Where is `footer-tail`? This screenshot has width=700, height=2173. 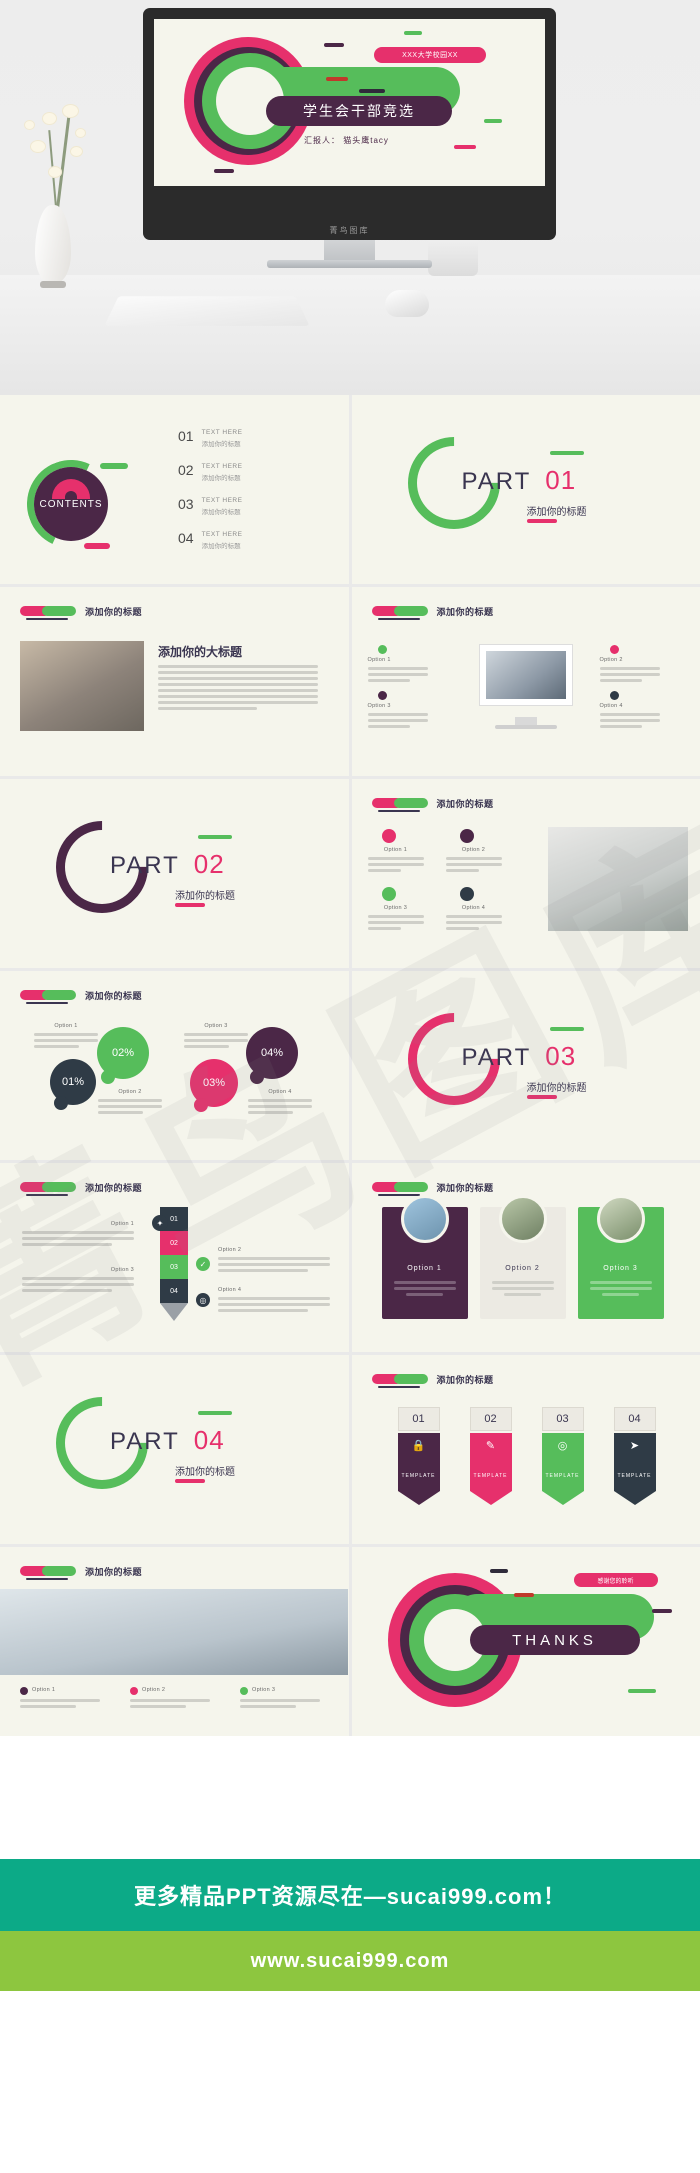
footer-tail is located at coordinates (350, 2038).